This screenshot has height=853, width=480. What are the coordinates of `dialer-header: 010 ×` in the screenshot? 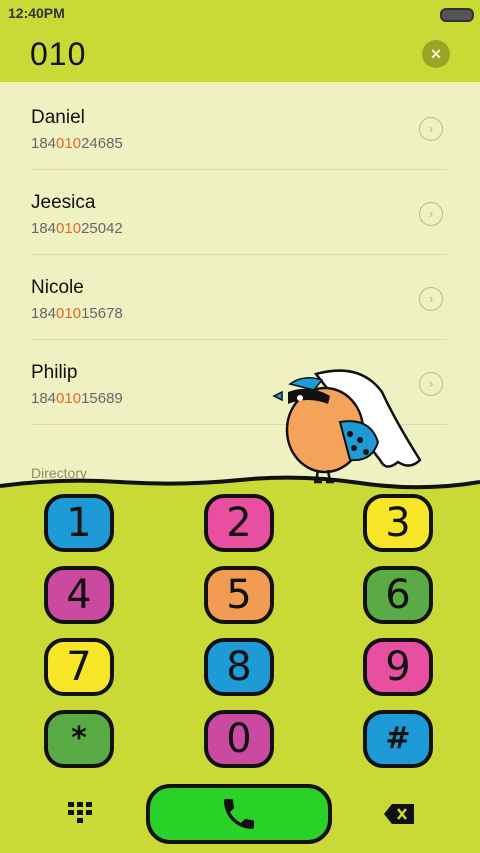 It's located at (240, 55).